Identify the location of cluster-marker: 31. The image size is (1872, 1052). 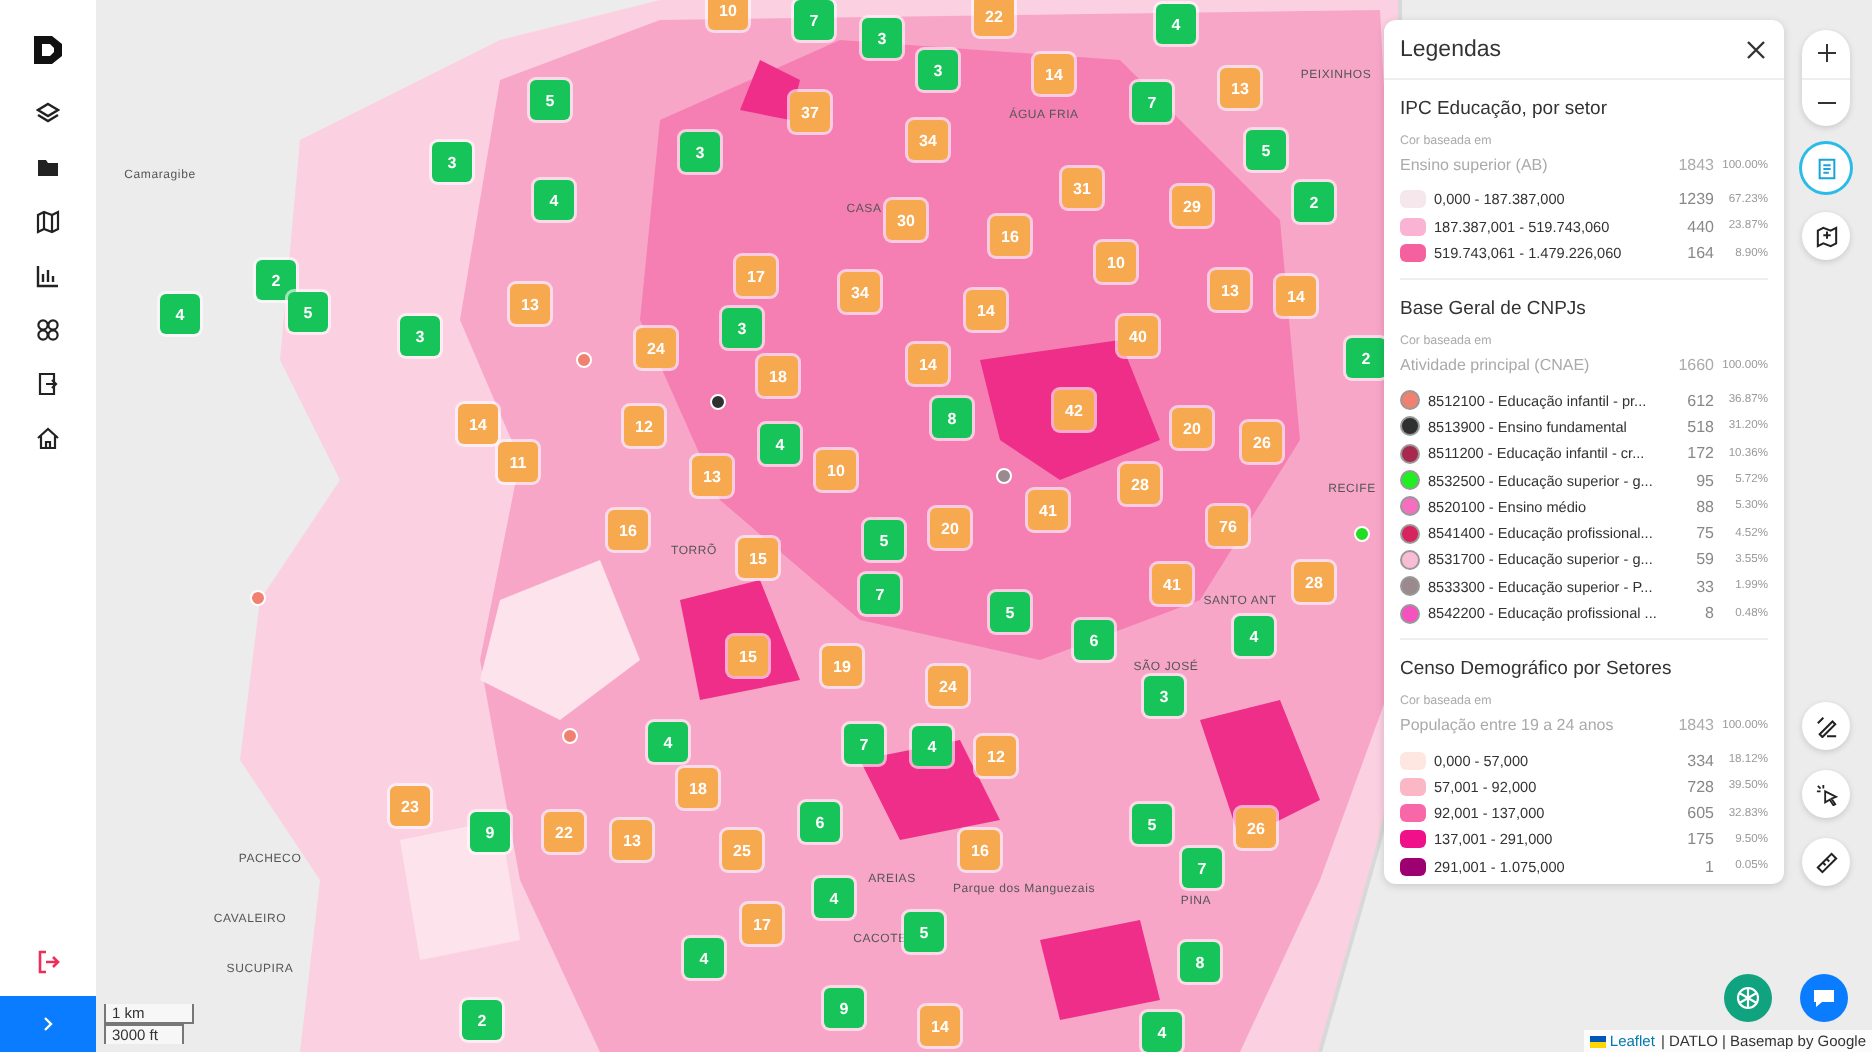
(1082, 188).